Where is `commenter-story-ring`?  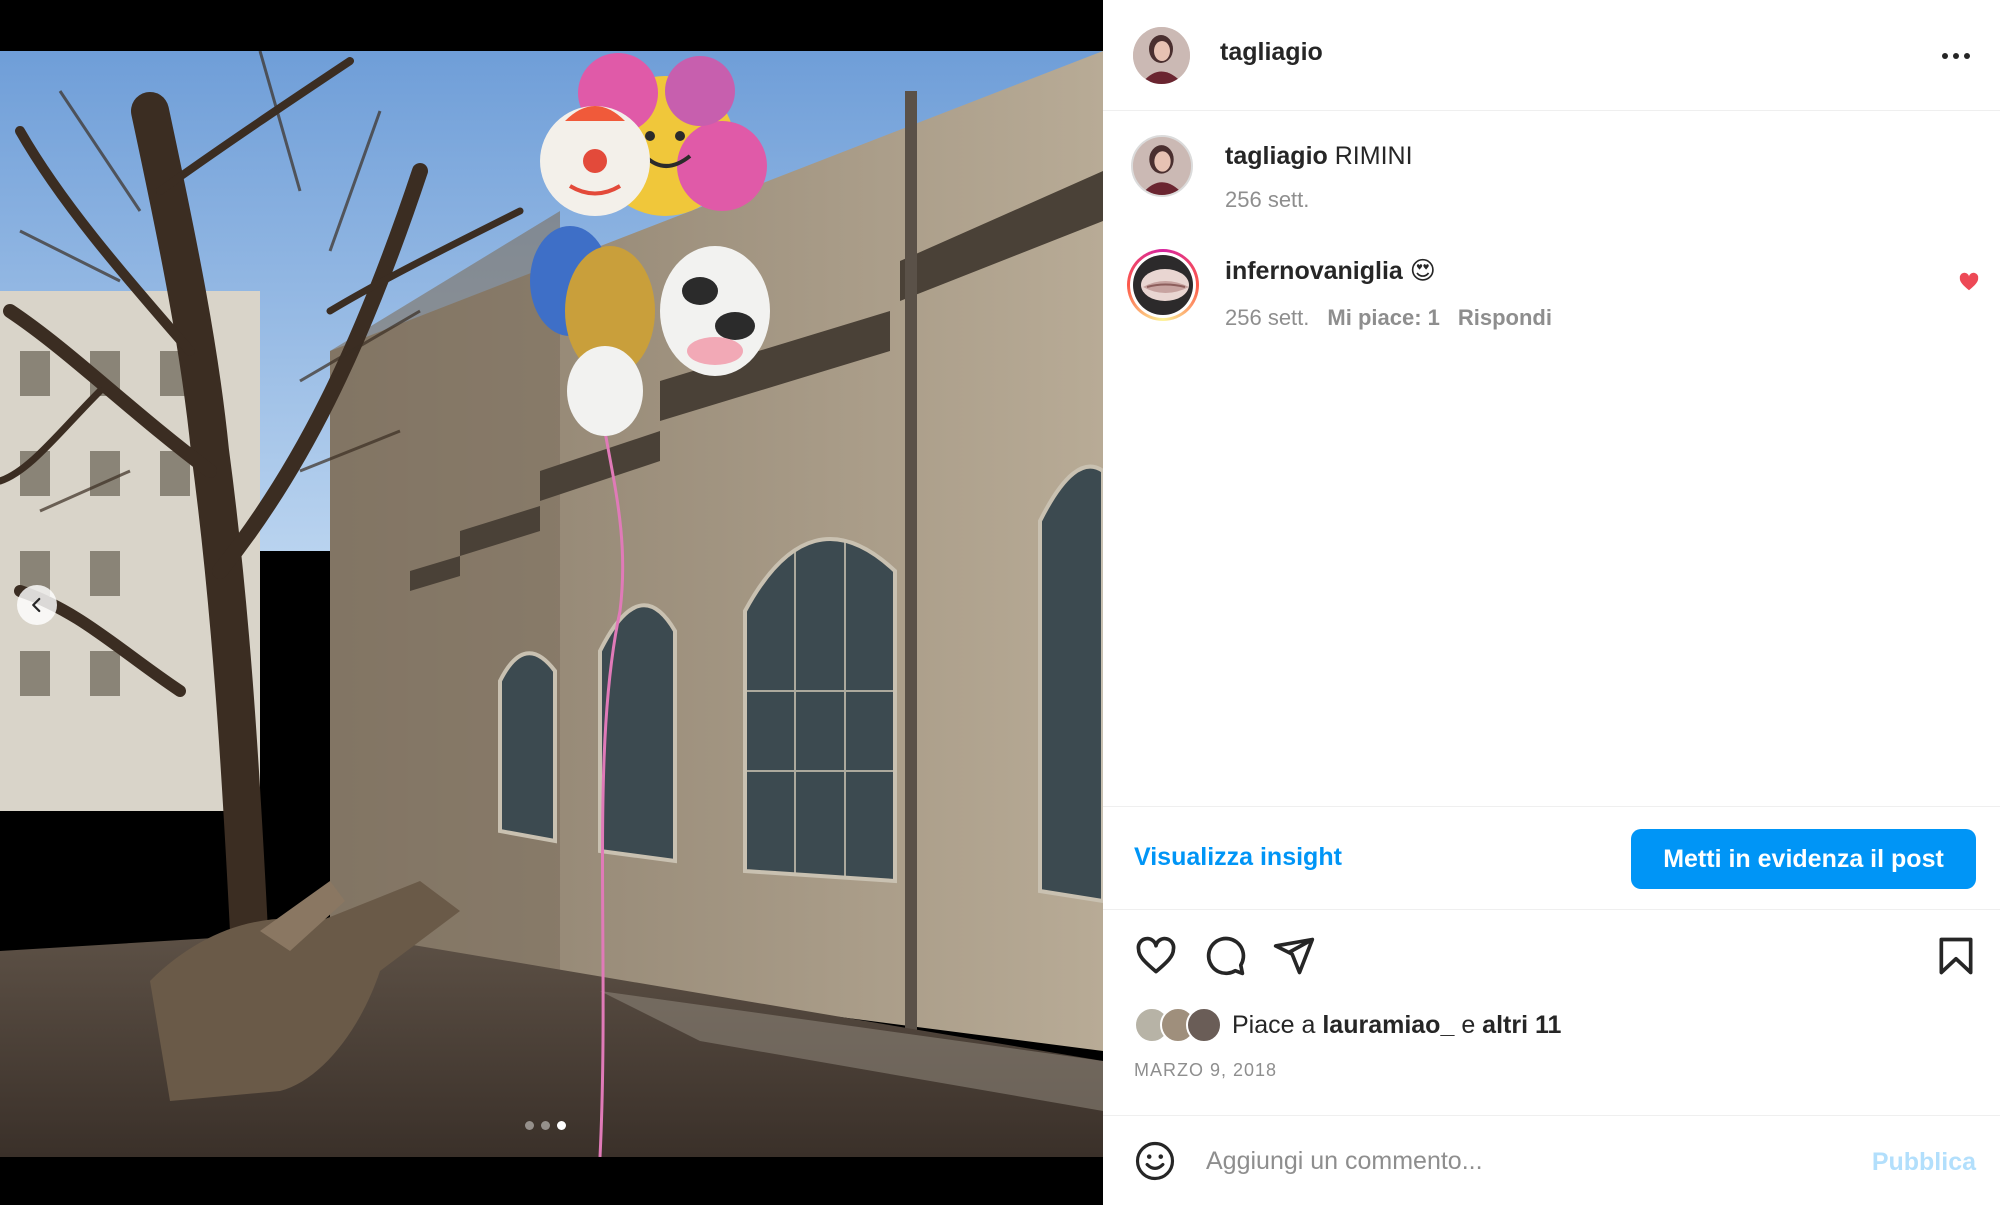
commenter-story-ring is located at coordinates (1163, 285).